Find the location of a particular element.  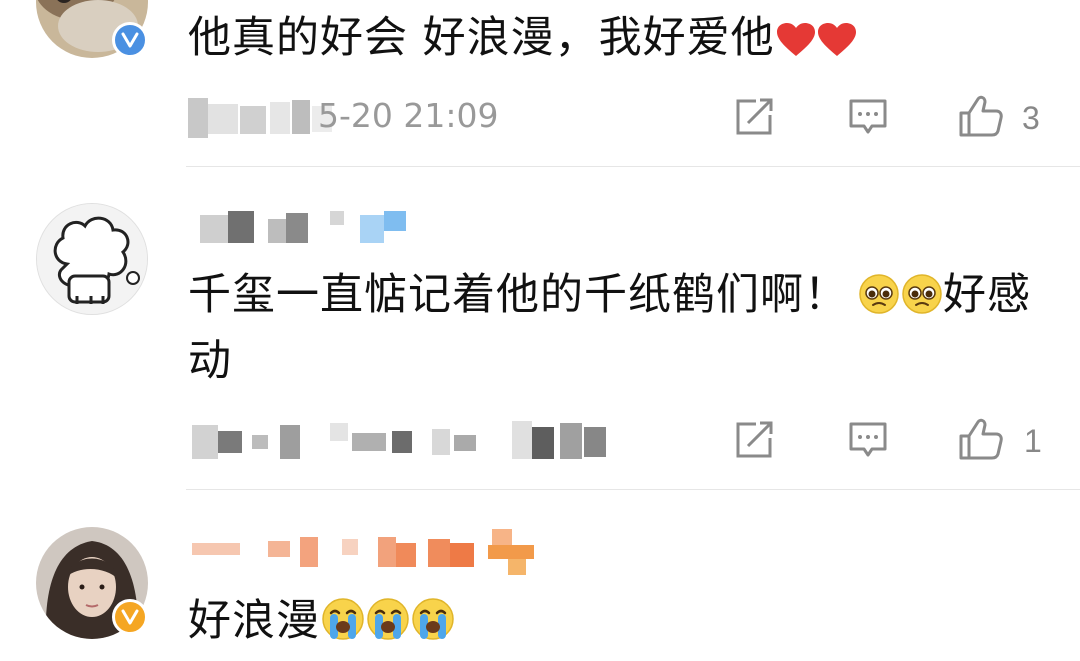

avatar is located at coordinates (92, 259).